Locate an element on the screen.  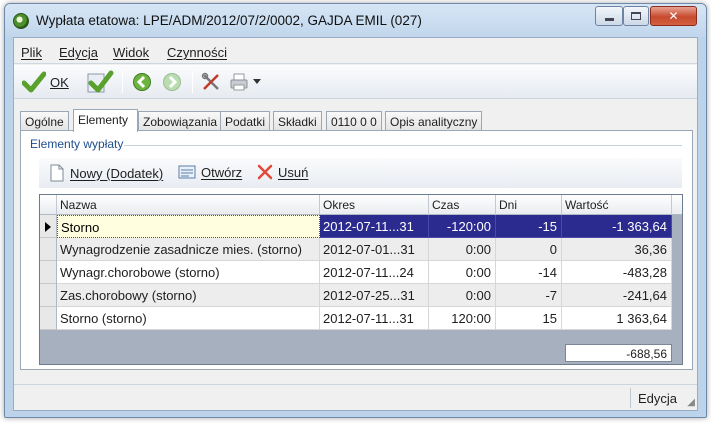
tab-ogolne: Ogólne is located at coordinates (44, 121).